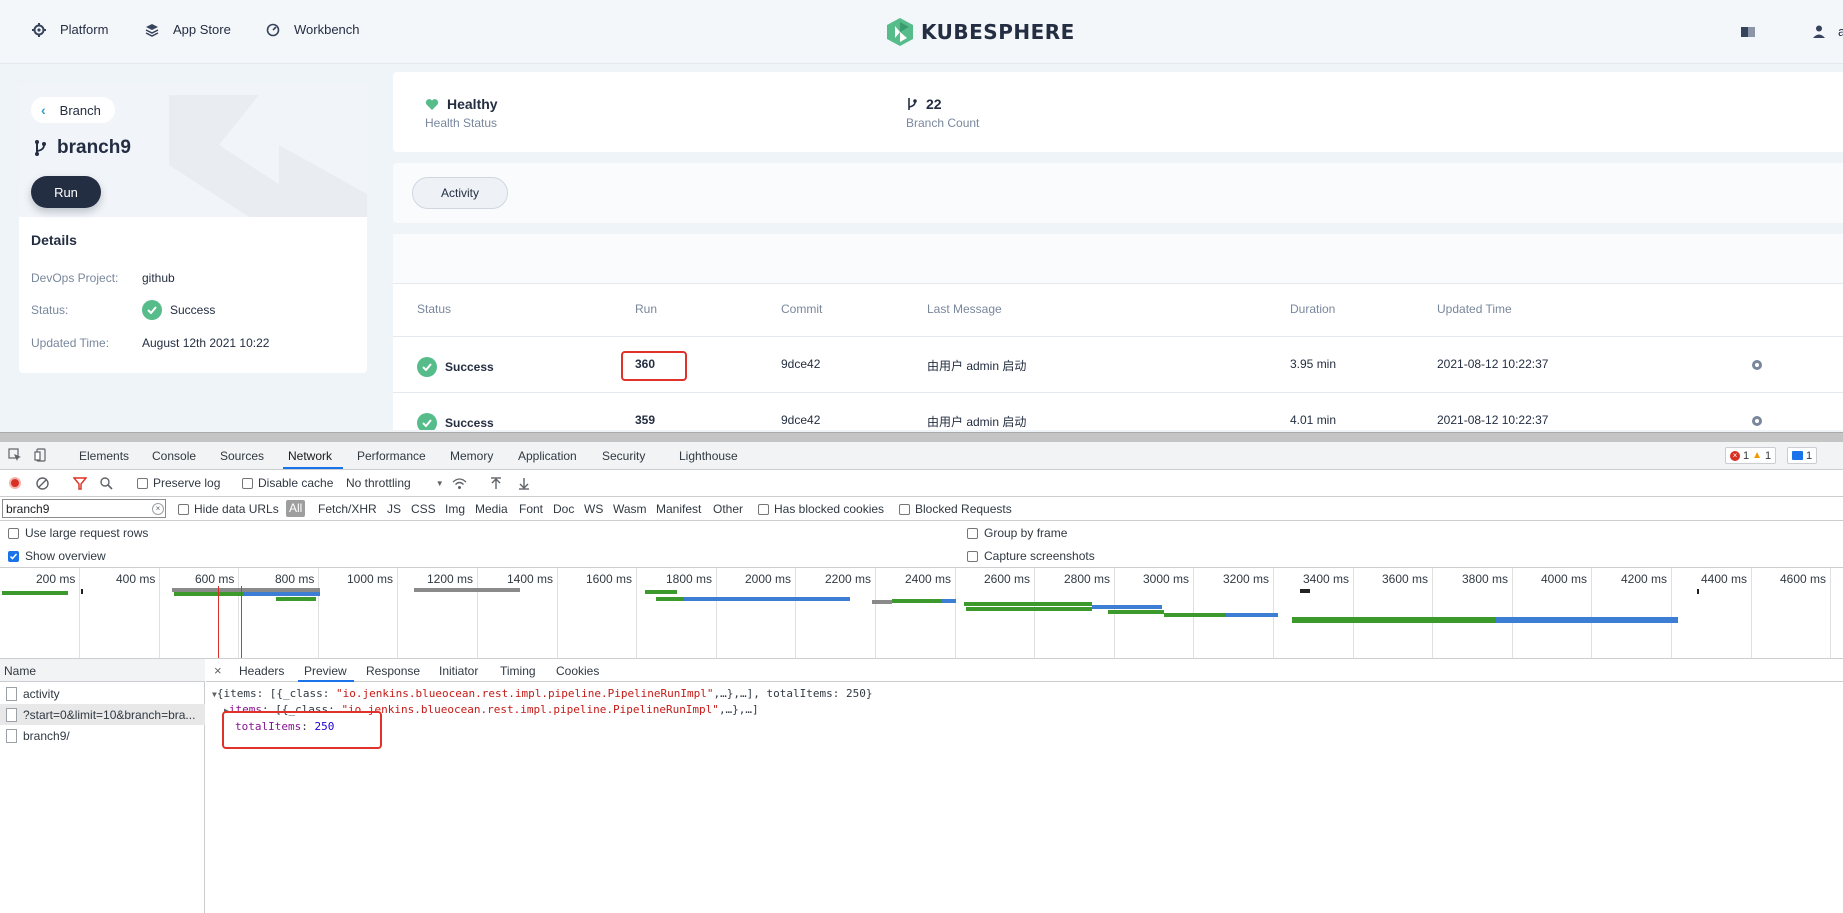 This screenshot has width=1843, height=913. What do you see at coordinates (593, 509) in the screenshot?
I see `filter-ws: WS` at bounding box center [593, 509].